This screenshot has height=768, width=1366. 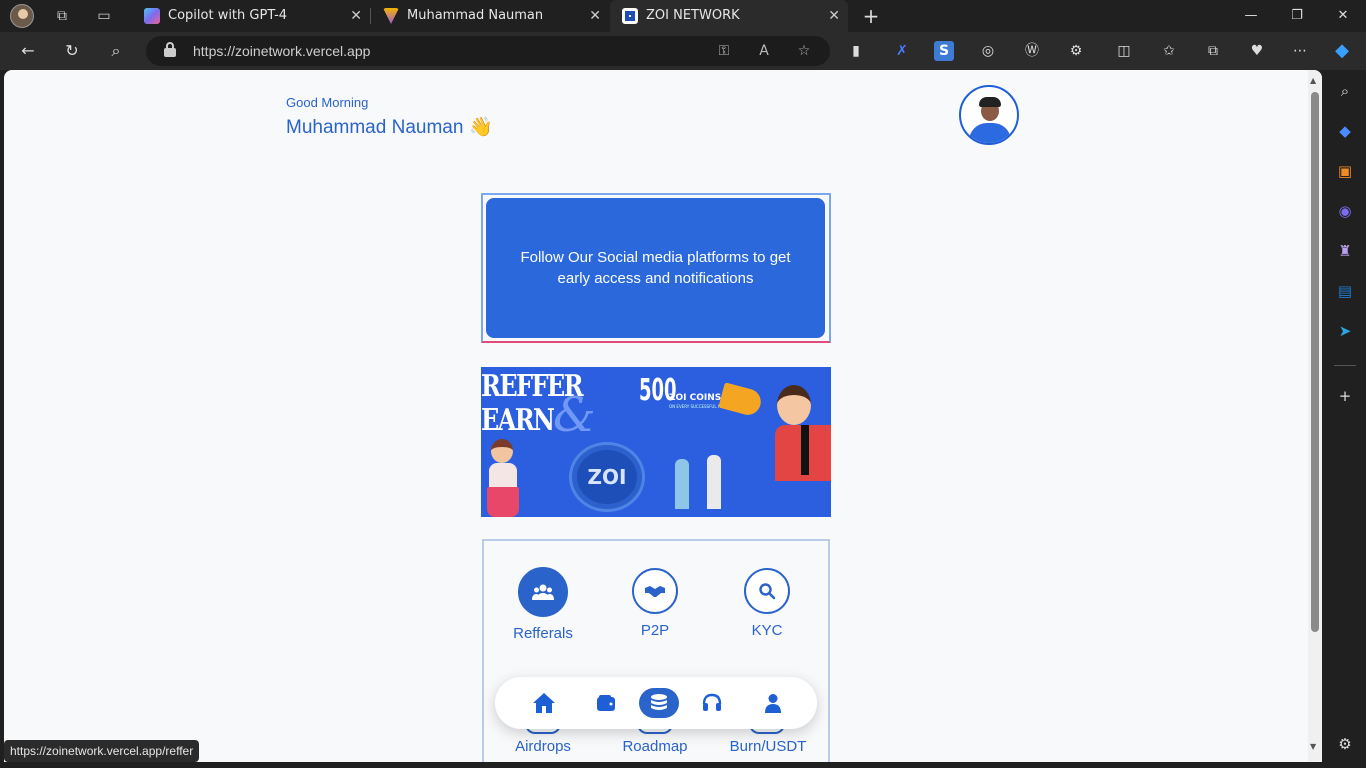 I want to click on read-aloud-icon: A, so click(x=764, y=51).